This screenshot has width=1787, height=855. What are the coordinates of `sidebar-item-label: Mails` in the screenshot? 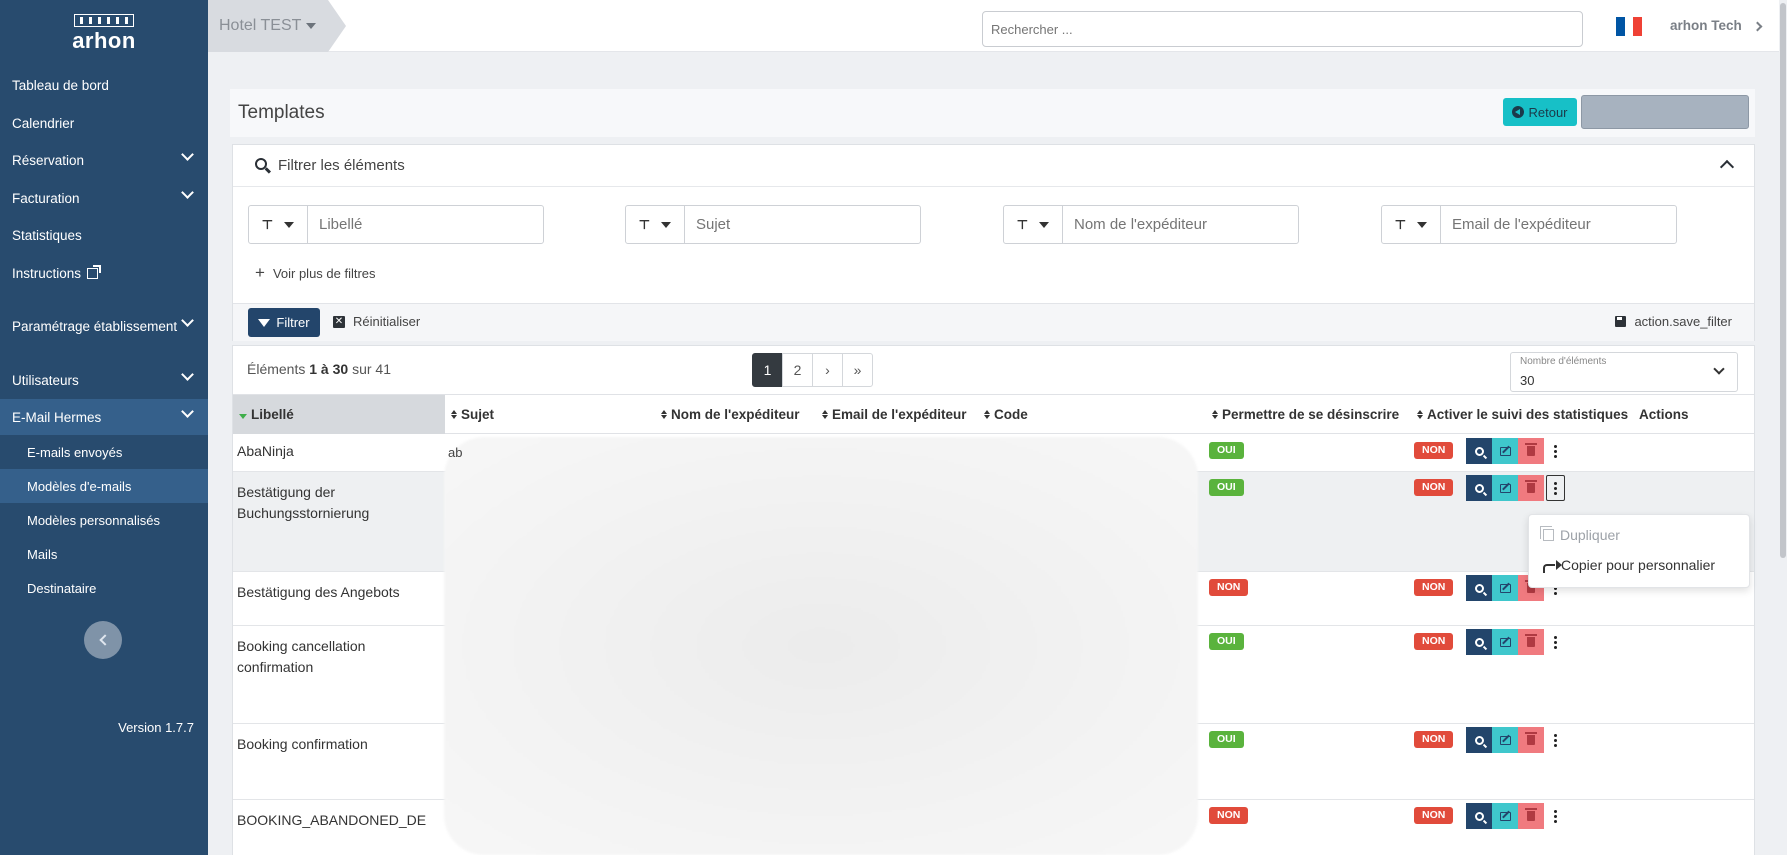 It's located at (42, 554).